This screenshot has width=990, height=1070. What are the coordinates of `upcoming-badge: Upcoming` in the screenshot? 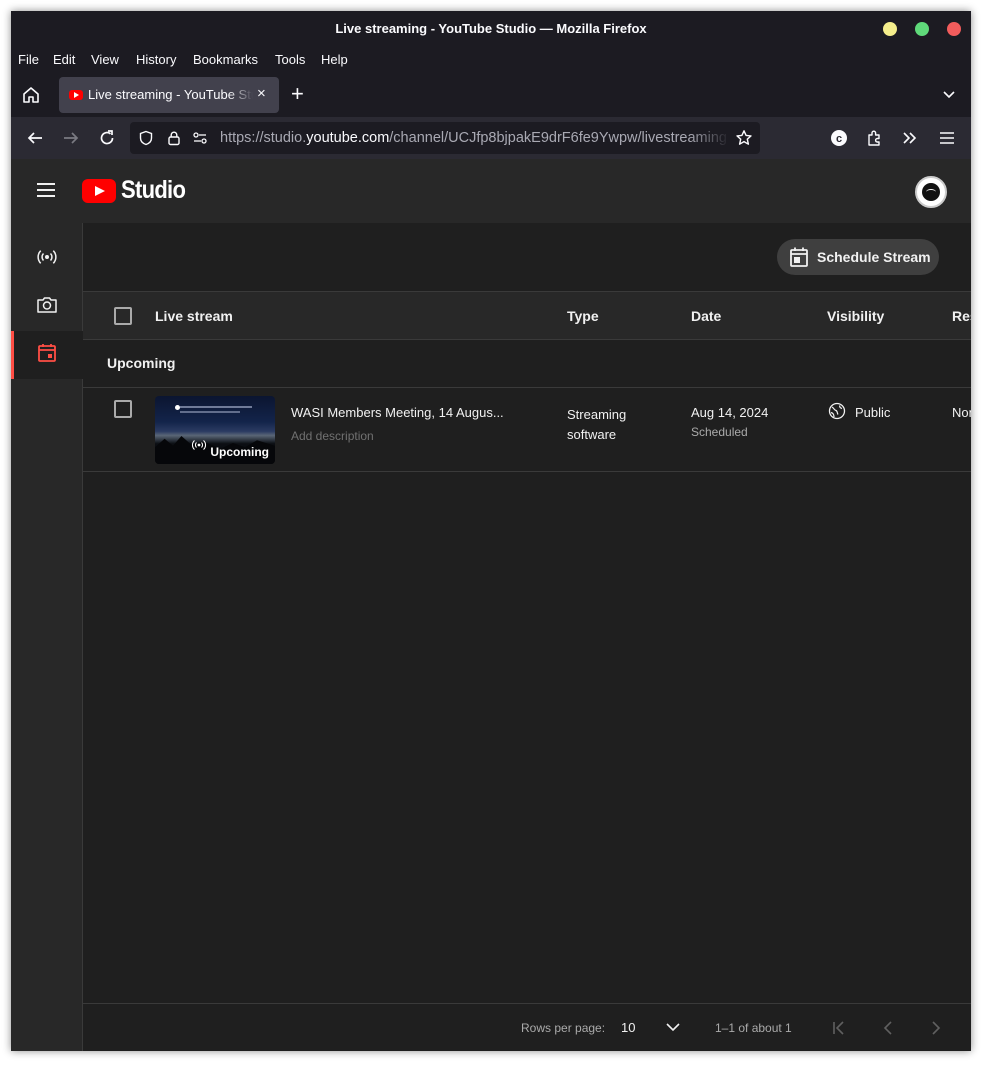 It's located at (239, 452).